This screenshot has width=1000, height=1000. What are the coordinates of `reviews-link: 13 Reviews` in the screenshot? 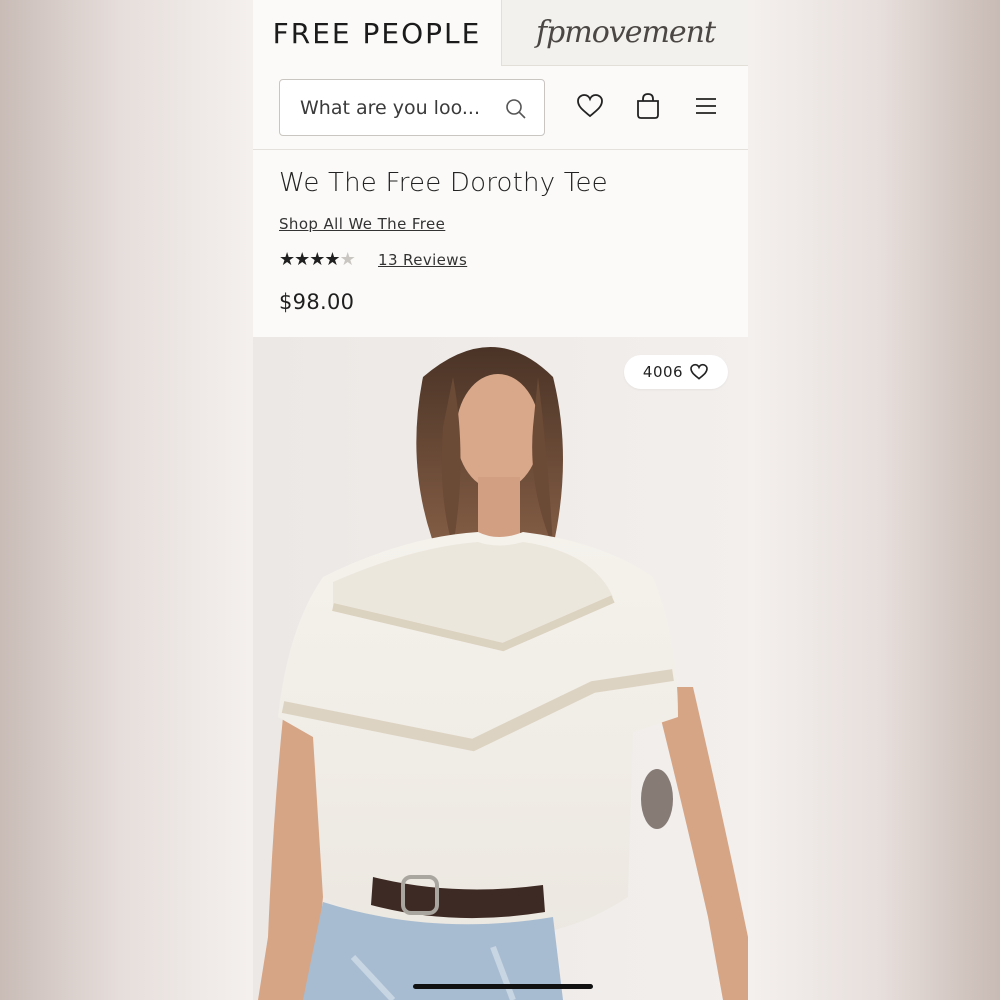 It's located at (422, 260).